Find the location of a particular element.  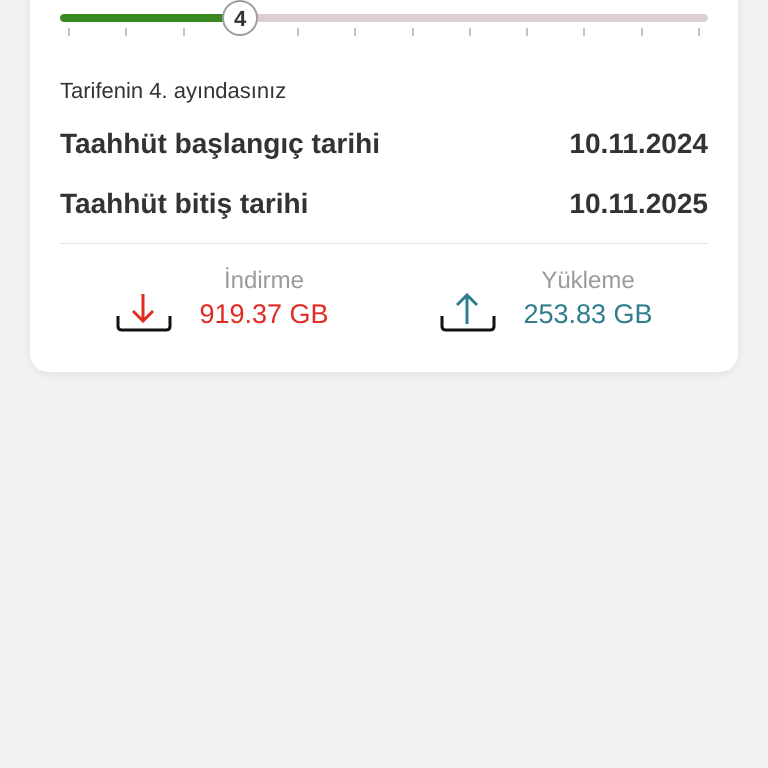

month-note: Tarifenin 4. ayındasınız is located at coordinates (174, 91).